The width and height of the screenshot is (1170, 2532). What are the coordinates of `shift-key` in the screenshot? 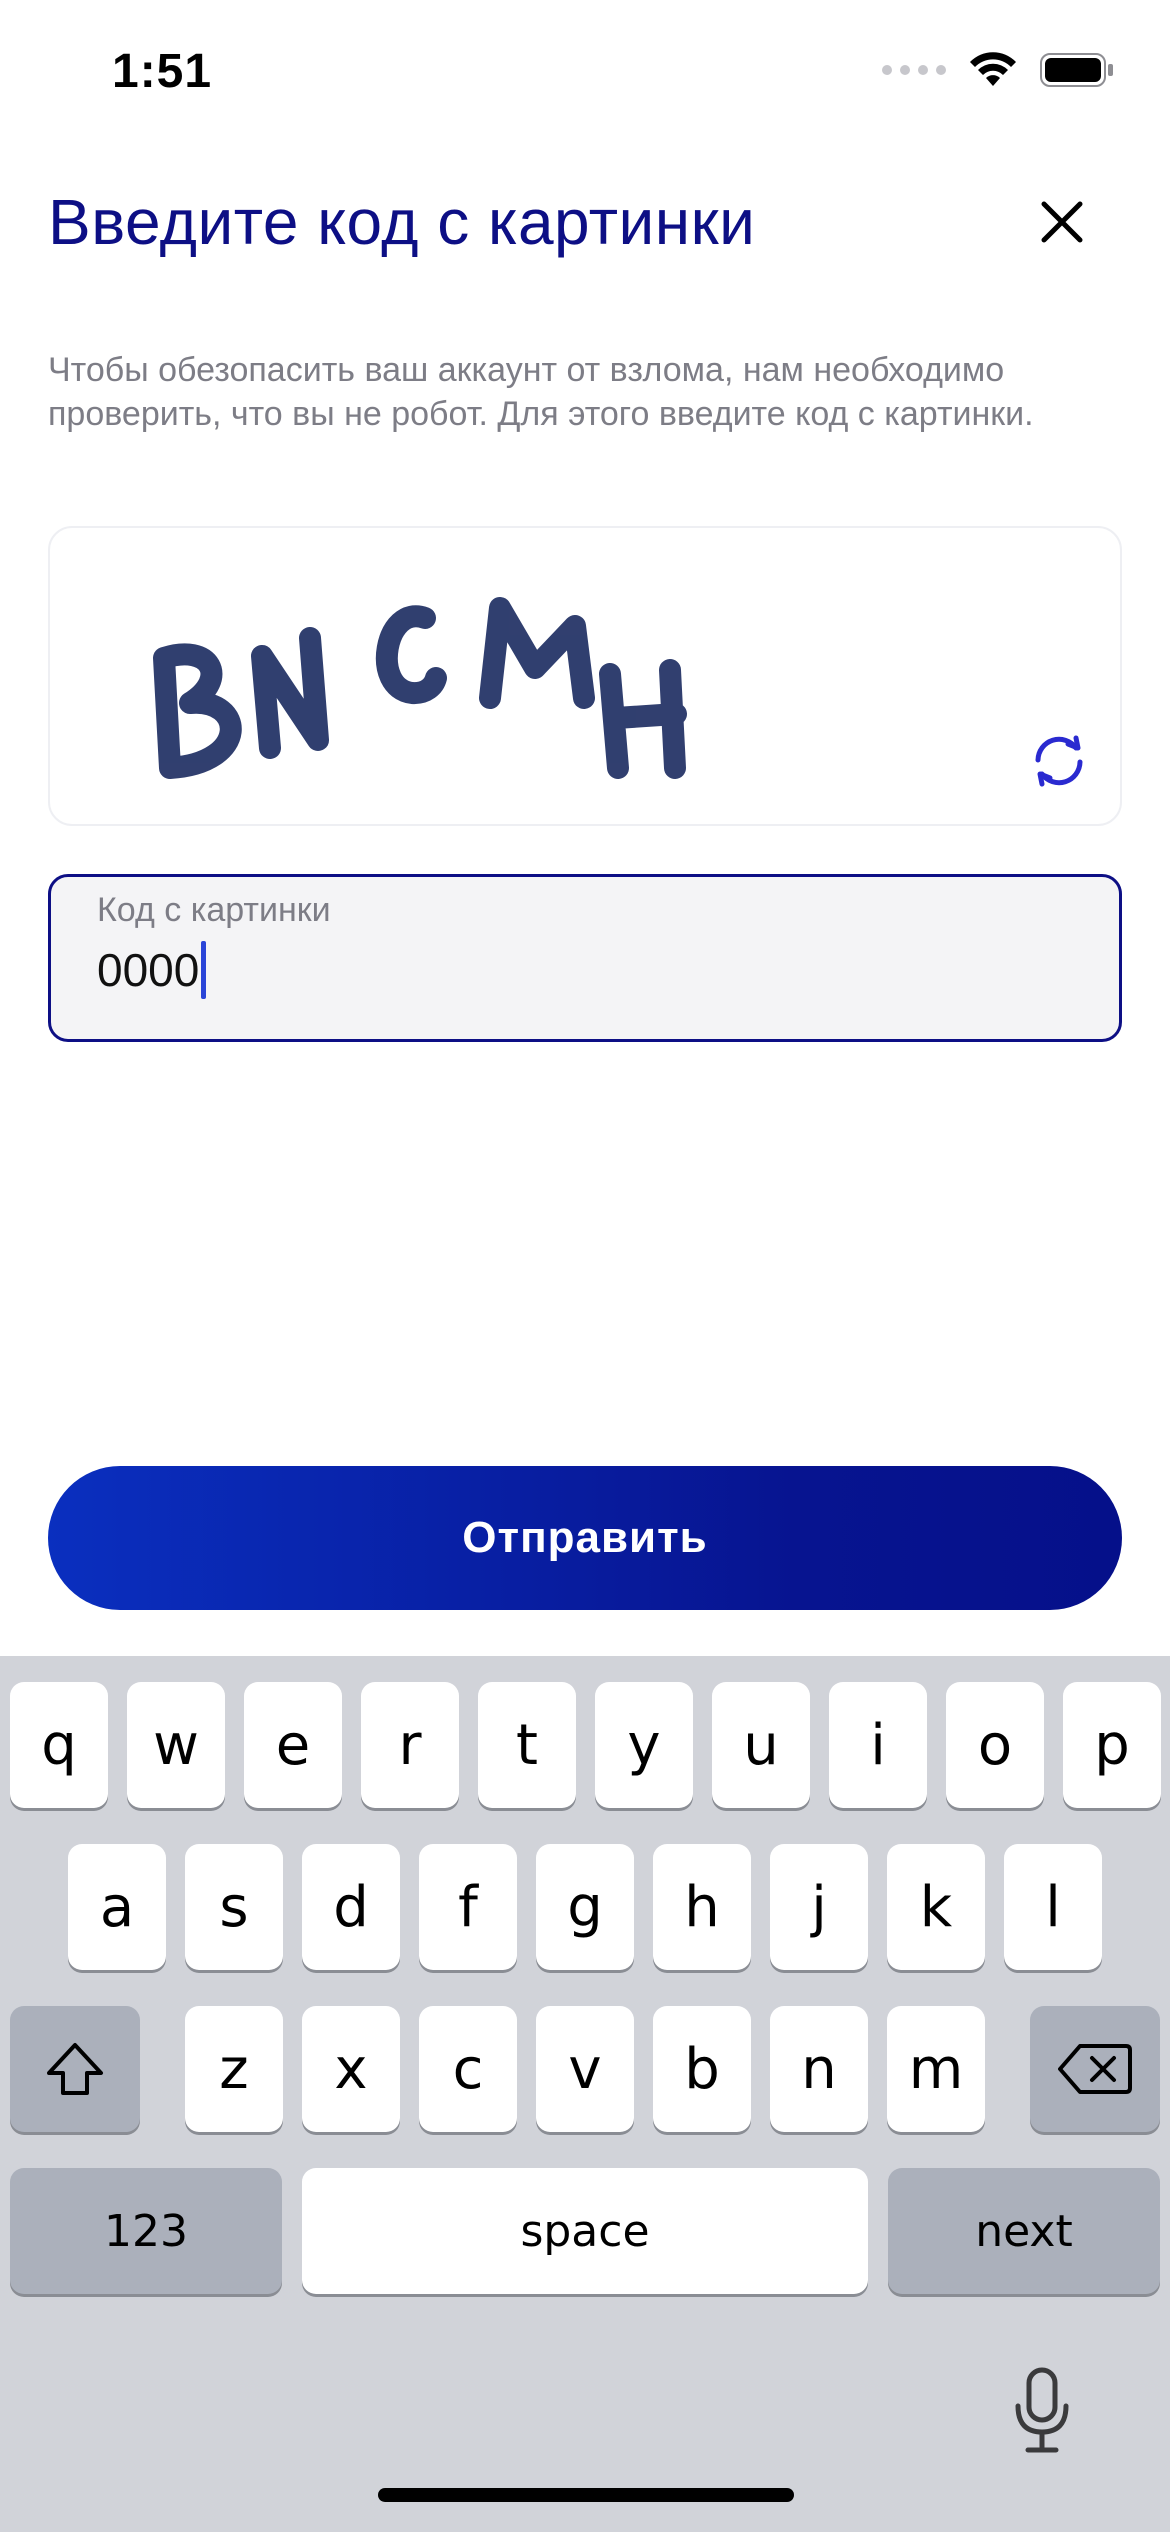 It's located at (75, 2069).